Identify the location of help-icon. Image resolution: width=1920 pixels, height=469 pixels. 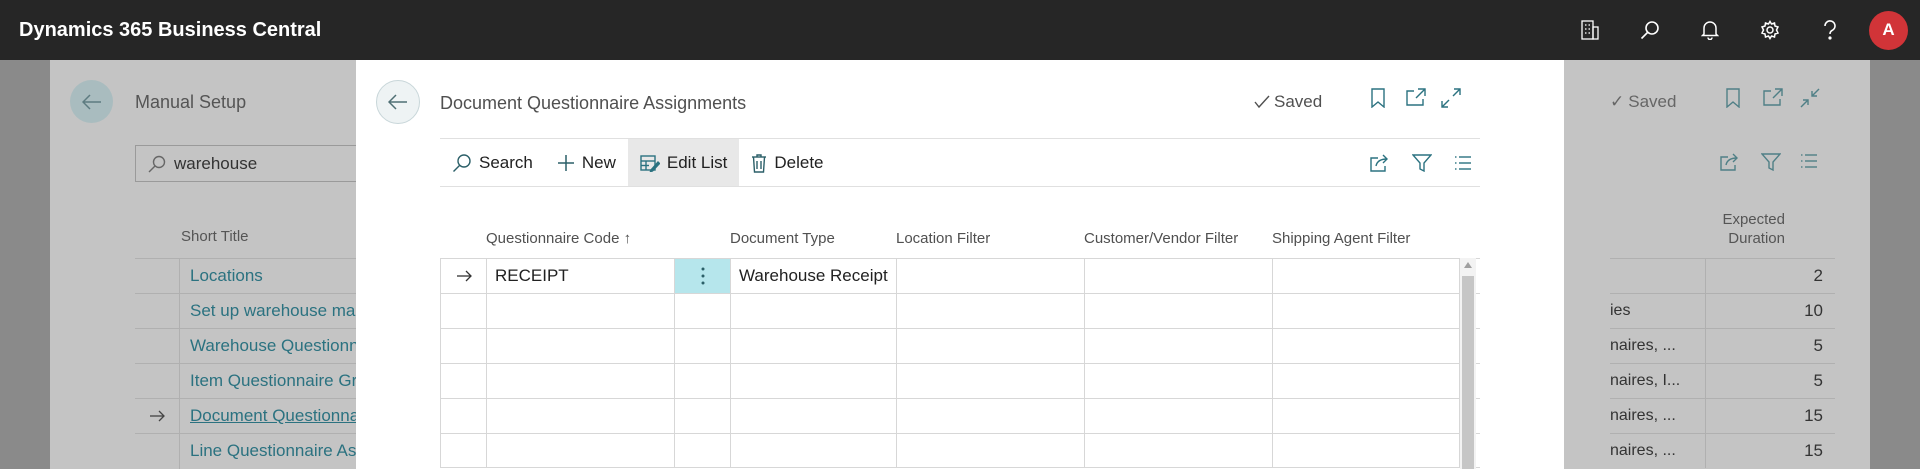
(1830, 30).